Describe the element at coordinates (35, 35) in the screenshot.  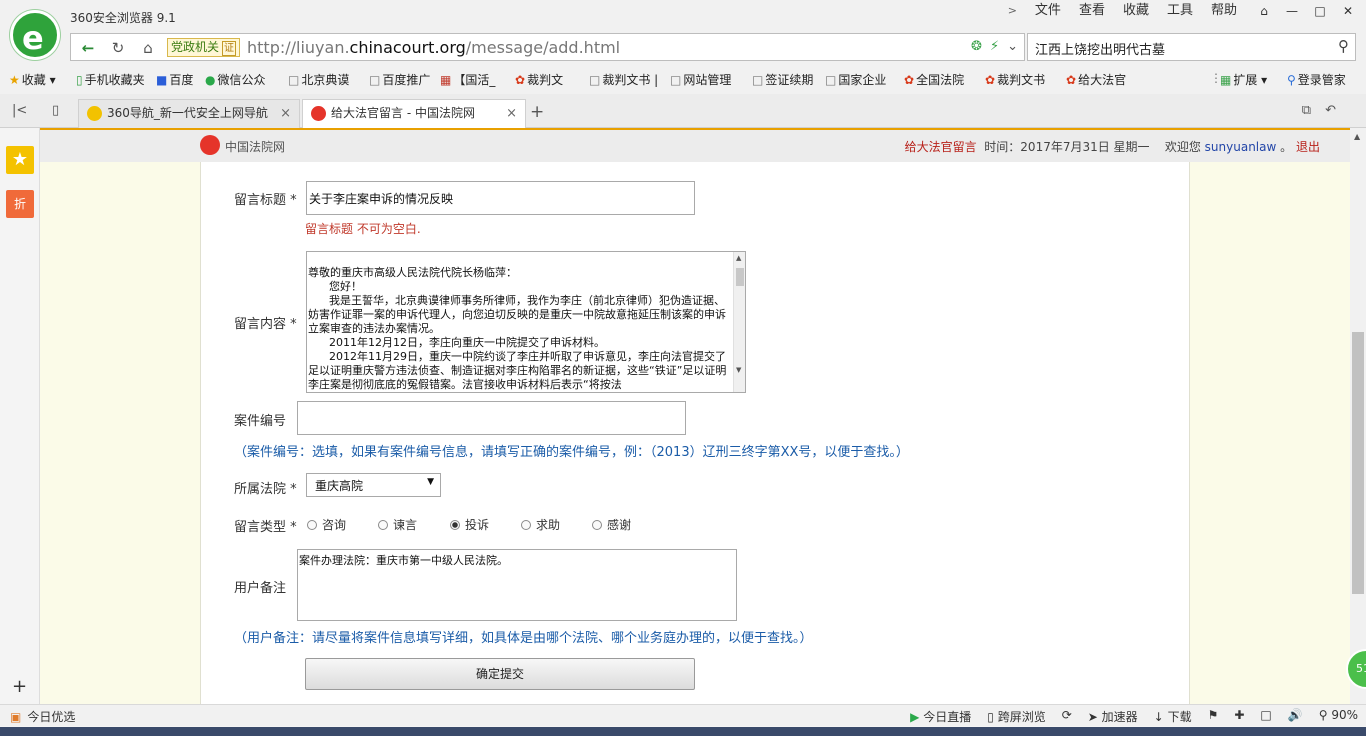
I see `browser-logo-icon: e` at that location.